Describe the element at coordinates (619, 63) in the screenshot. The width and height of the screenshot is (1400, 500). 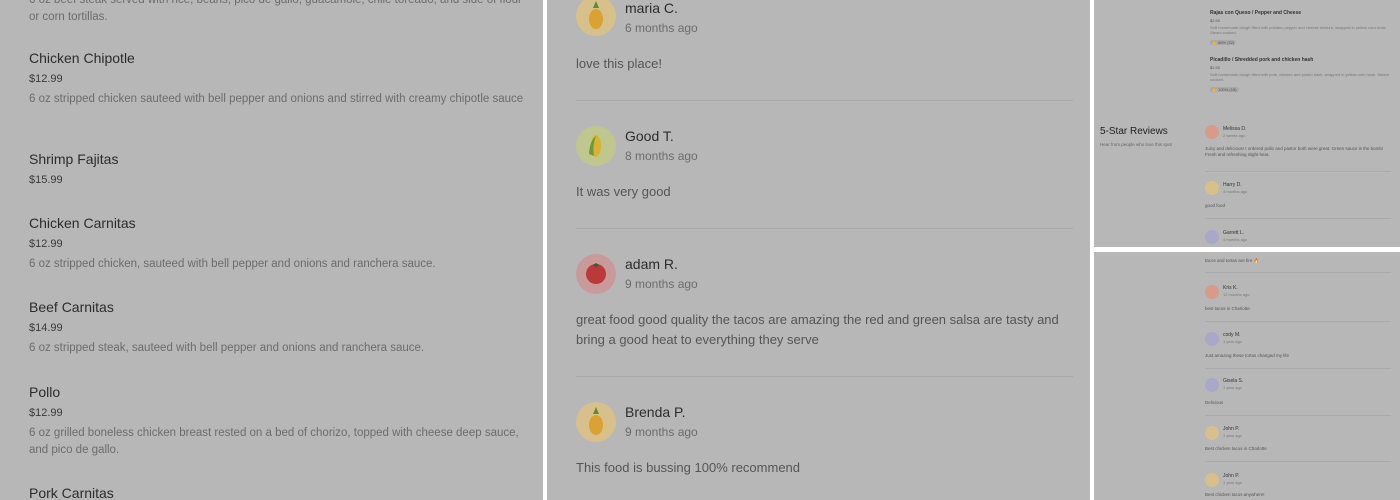
I see `review-text: love this place!` at that location.